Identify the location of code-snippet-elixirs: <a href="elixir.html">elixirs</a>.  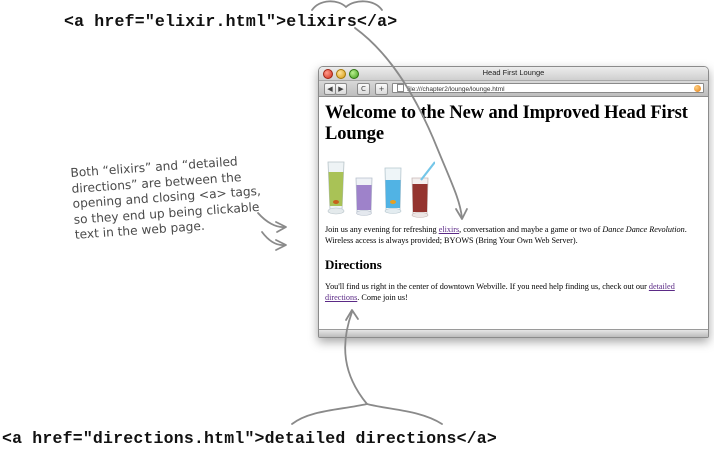
(231, 21).